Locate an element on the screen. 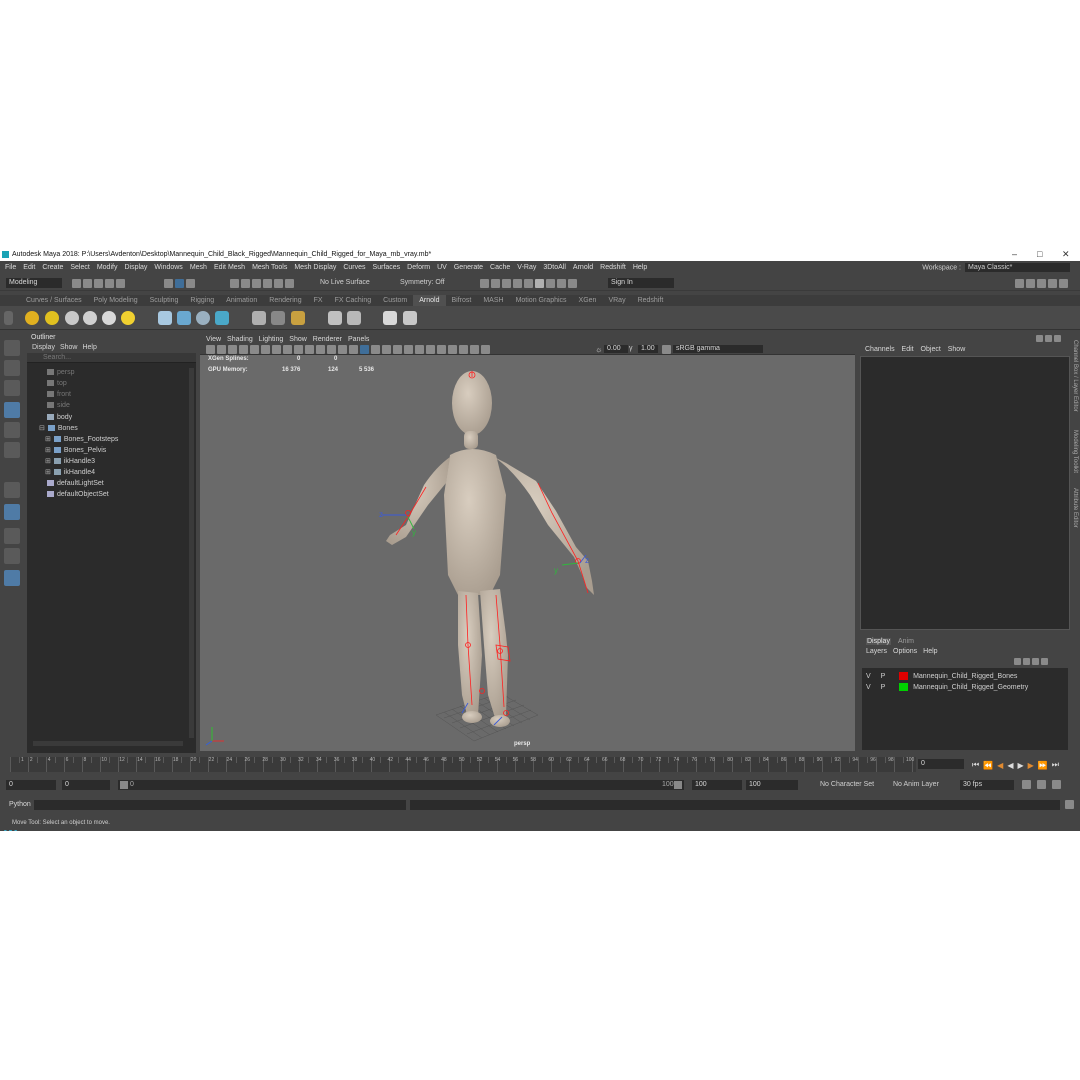 Image resolution: width=1080 pixels, height=1080 pixels. menu-select: Select is located at coordinates (79, 267).